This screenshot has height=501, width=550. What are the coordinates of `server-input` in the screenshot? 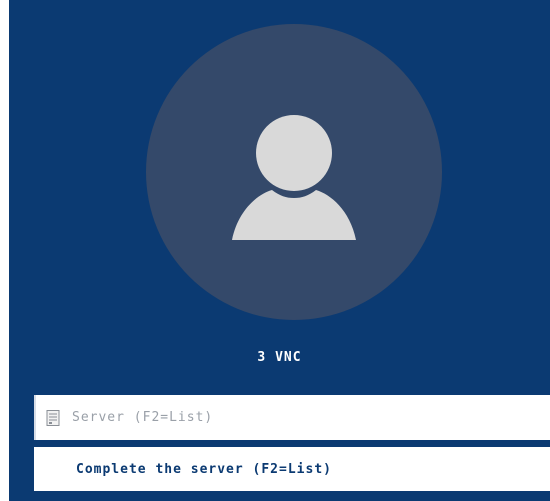 It's located at (292, 417).